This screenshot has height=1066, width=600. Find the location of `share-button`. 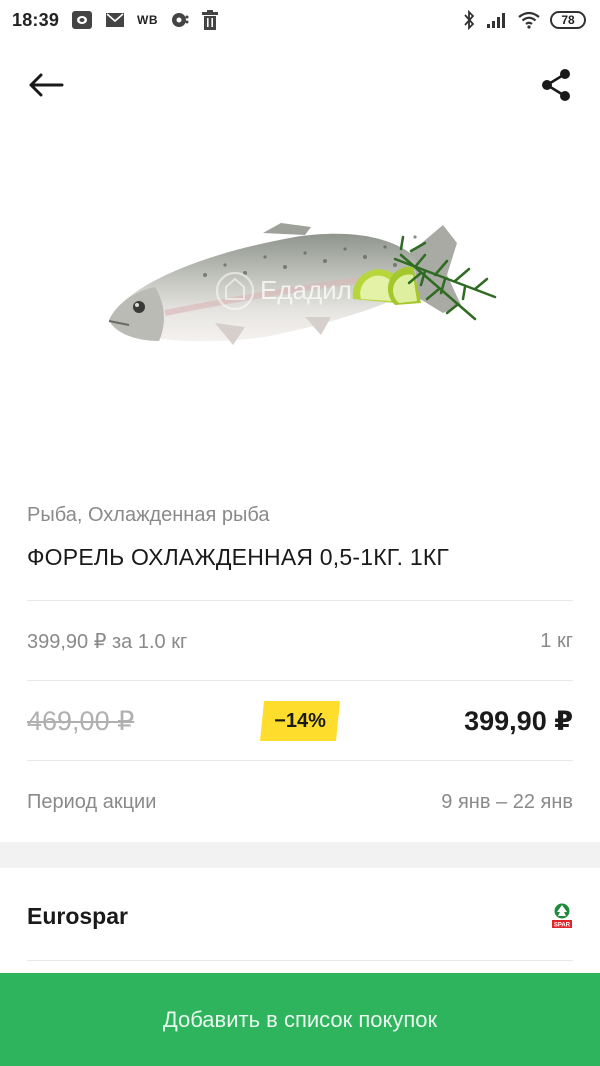

share-button is located at coordinates (556, 87).